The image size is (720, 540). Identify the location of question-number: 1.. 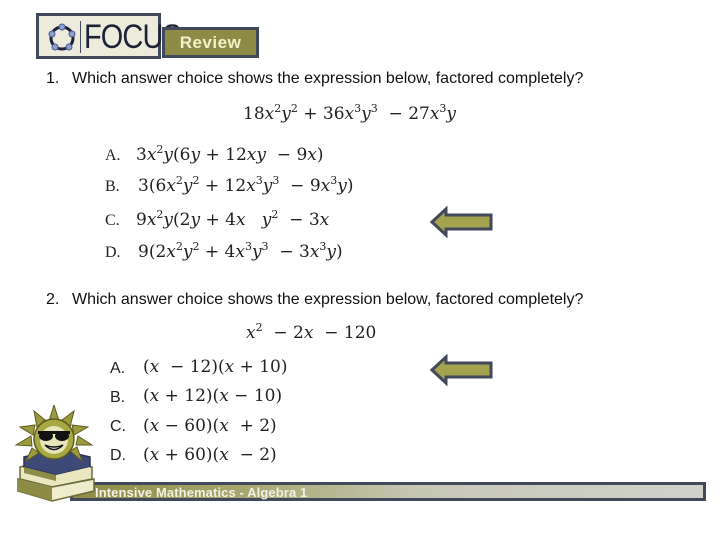
(53, 78).